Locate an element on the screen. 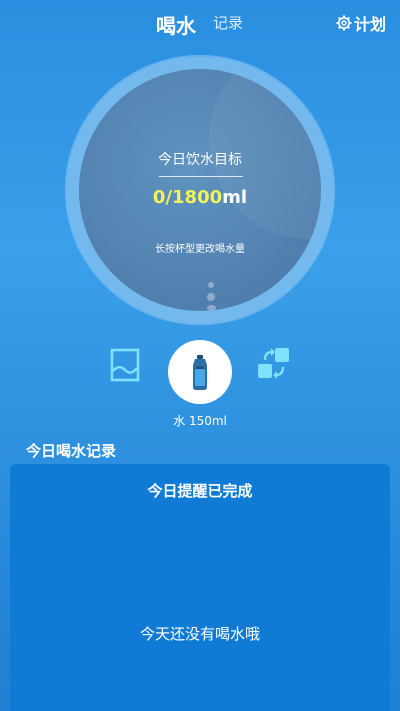 The height and width of the screenshot is (711, 400). tab-drink-water: 喝水 is located at coordinates (176, 24).